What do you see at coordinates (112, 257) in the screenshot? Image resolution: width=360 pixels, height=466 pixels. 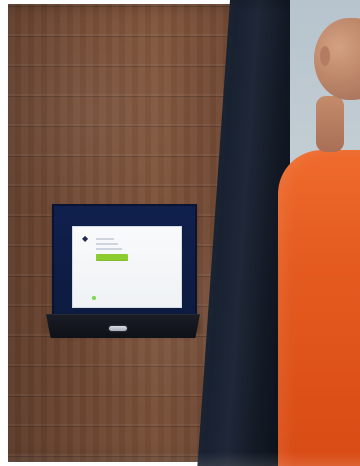 I see `screen-action-button` at bounding box center [112, 257].